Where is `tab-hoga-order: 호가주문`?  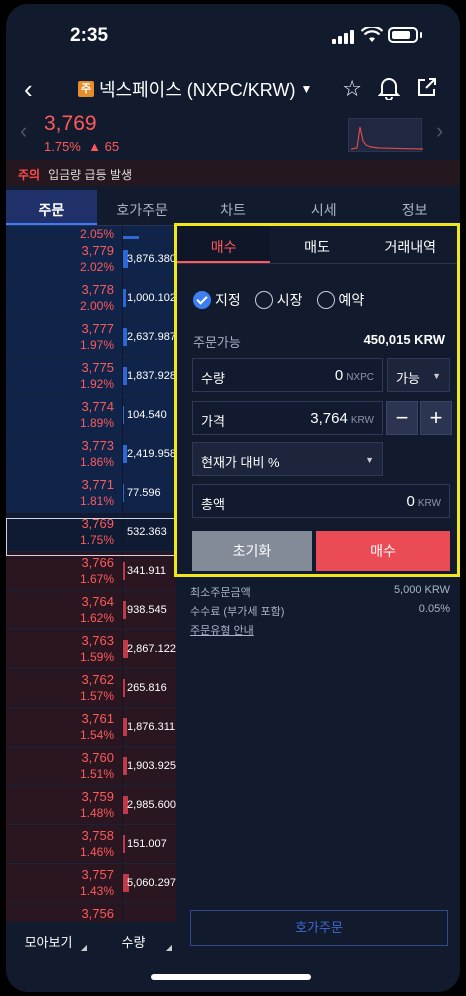 tab-hoga-order: 호가주문 is located at coordinates (142, 207).